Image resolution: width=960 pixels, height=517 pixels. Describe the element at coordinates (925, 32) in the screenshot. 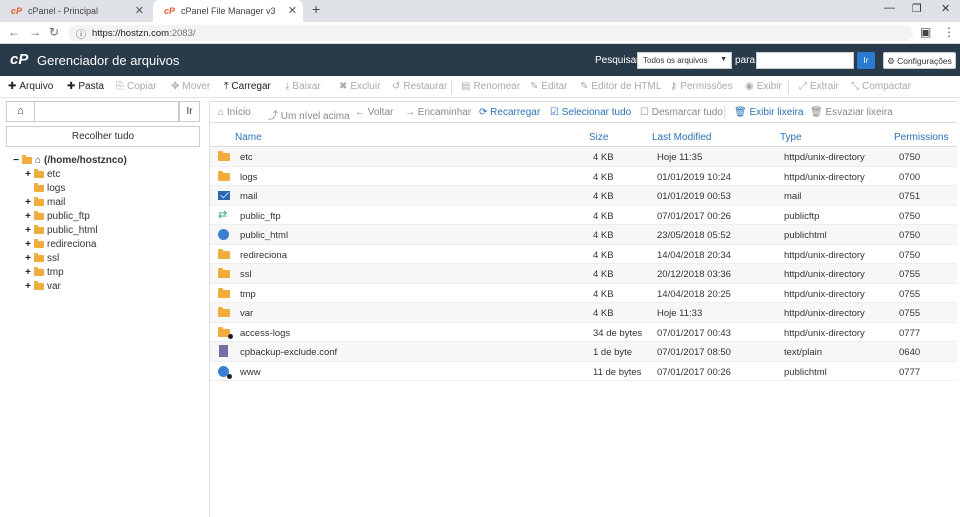

I see `extension-icon: ▣` at that location.